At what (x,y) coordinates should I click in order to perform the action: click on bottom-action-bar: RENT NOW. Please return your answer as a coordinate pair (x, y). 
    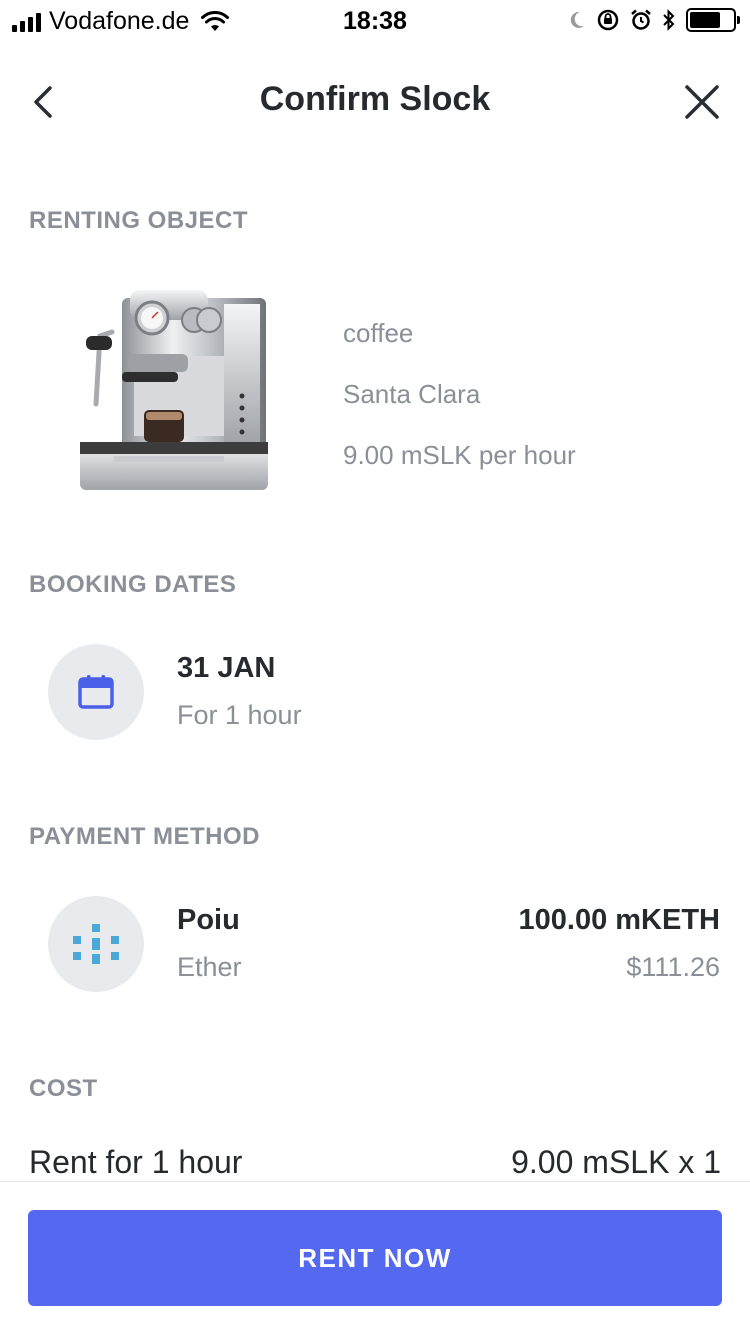
    Looking at the image, I should click on (375, 1257).